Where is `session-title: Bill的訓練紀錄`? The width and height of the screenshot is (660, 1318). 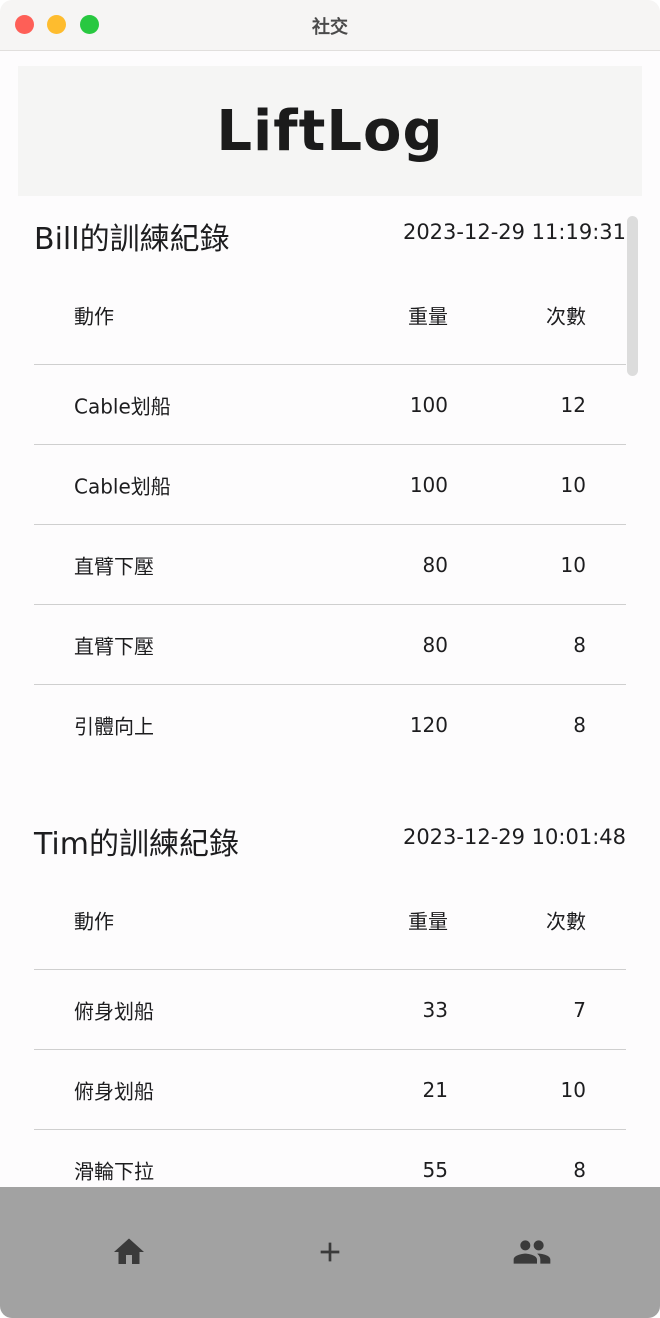 session-title: Bill的訓練紀錄 is located at coordinates (132, 239).